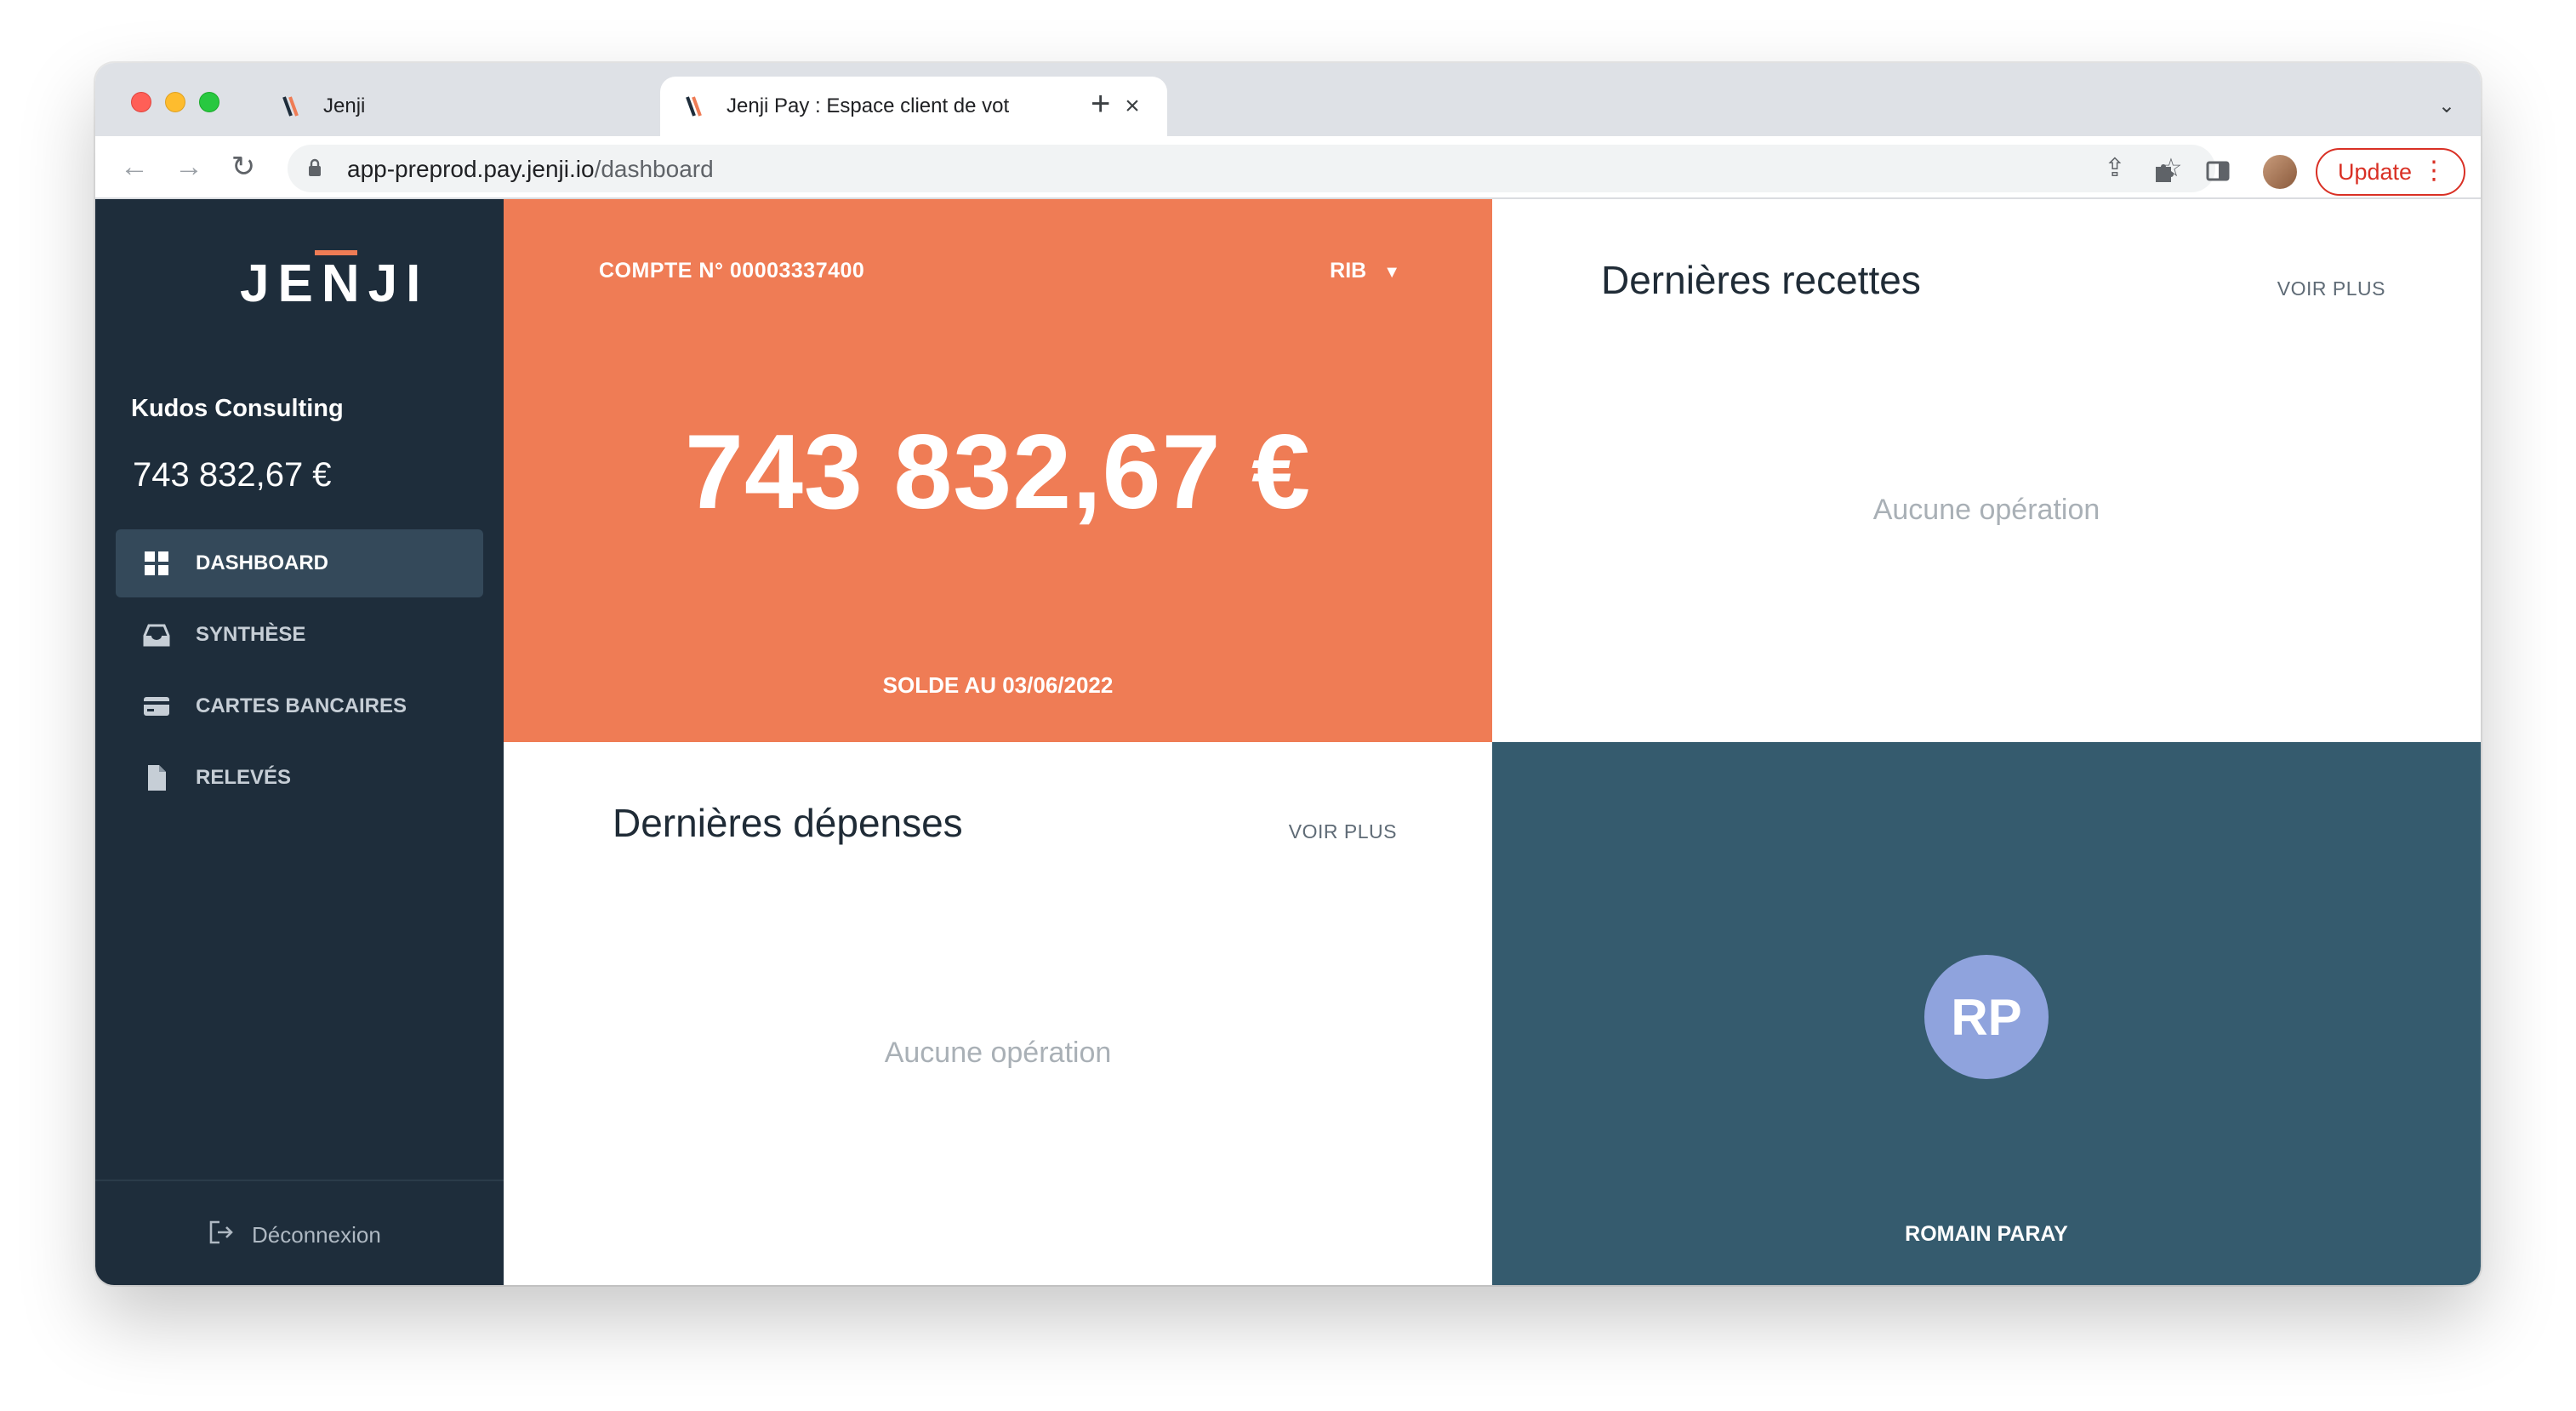 The height and width of the screenshot is (1411, 2576). What do you see at coordinates (2217, 171) in the screenshot?
I see `side-panel-icon` at bounding box center [2217, 171].